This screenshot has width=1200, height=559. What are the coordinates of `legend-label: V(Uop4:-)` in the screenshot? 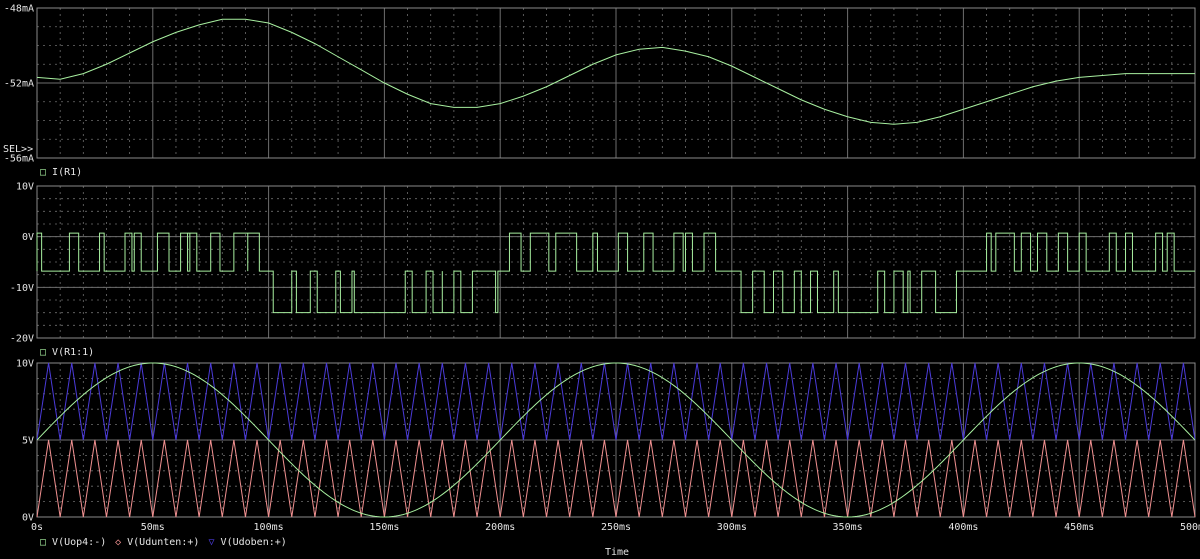 It's located at (79, 542).